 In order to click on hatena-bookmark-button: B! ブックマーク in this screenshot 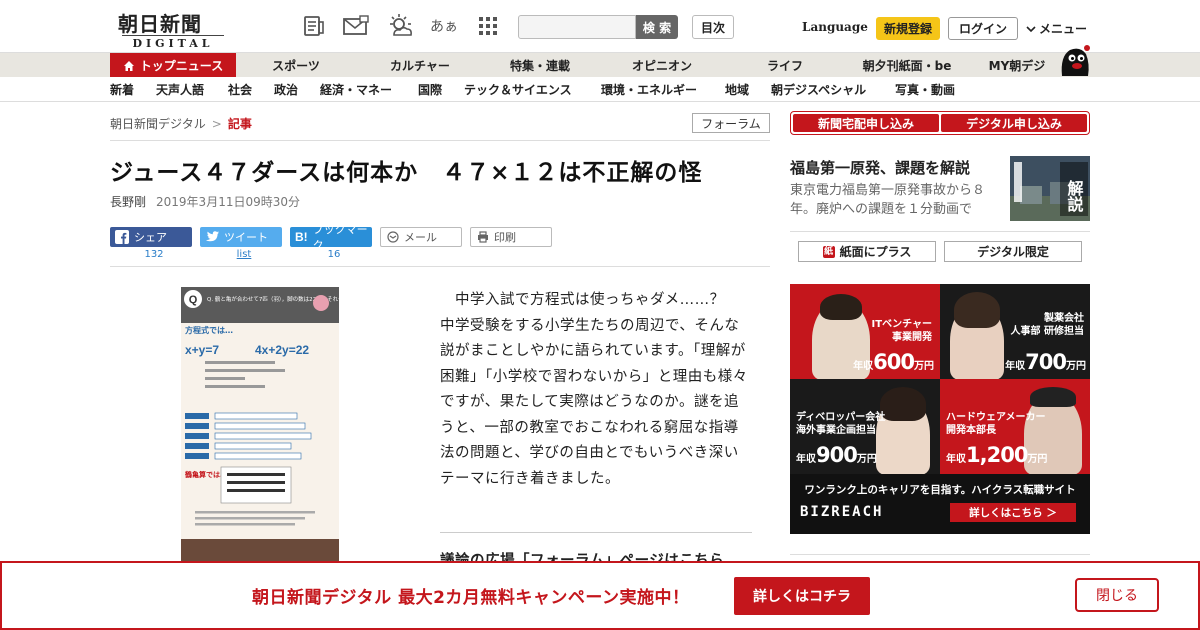, I will do `click(331, 237)`.